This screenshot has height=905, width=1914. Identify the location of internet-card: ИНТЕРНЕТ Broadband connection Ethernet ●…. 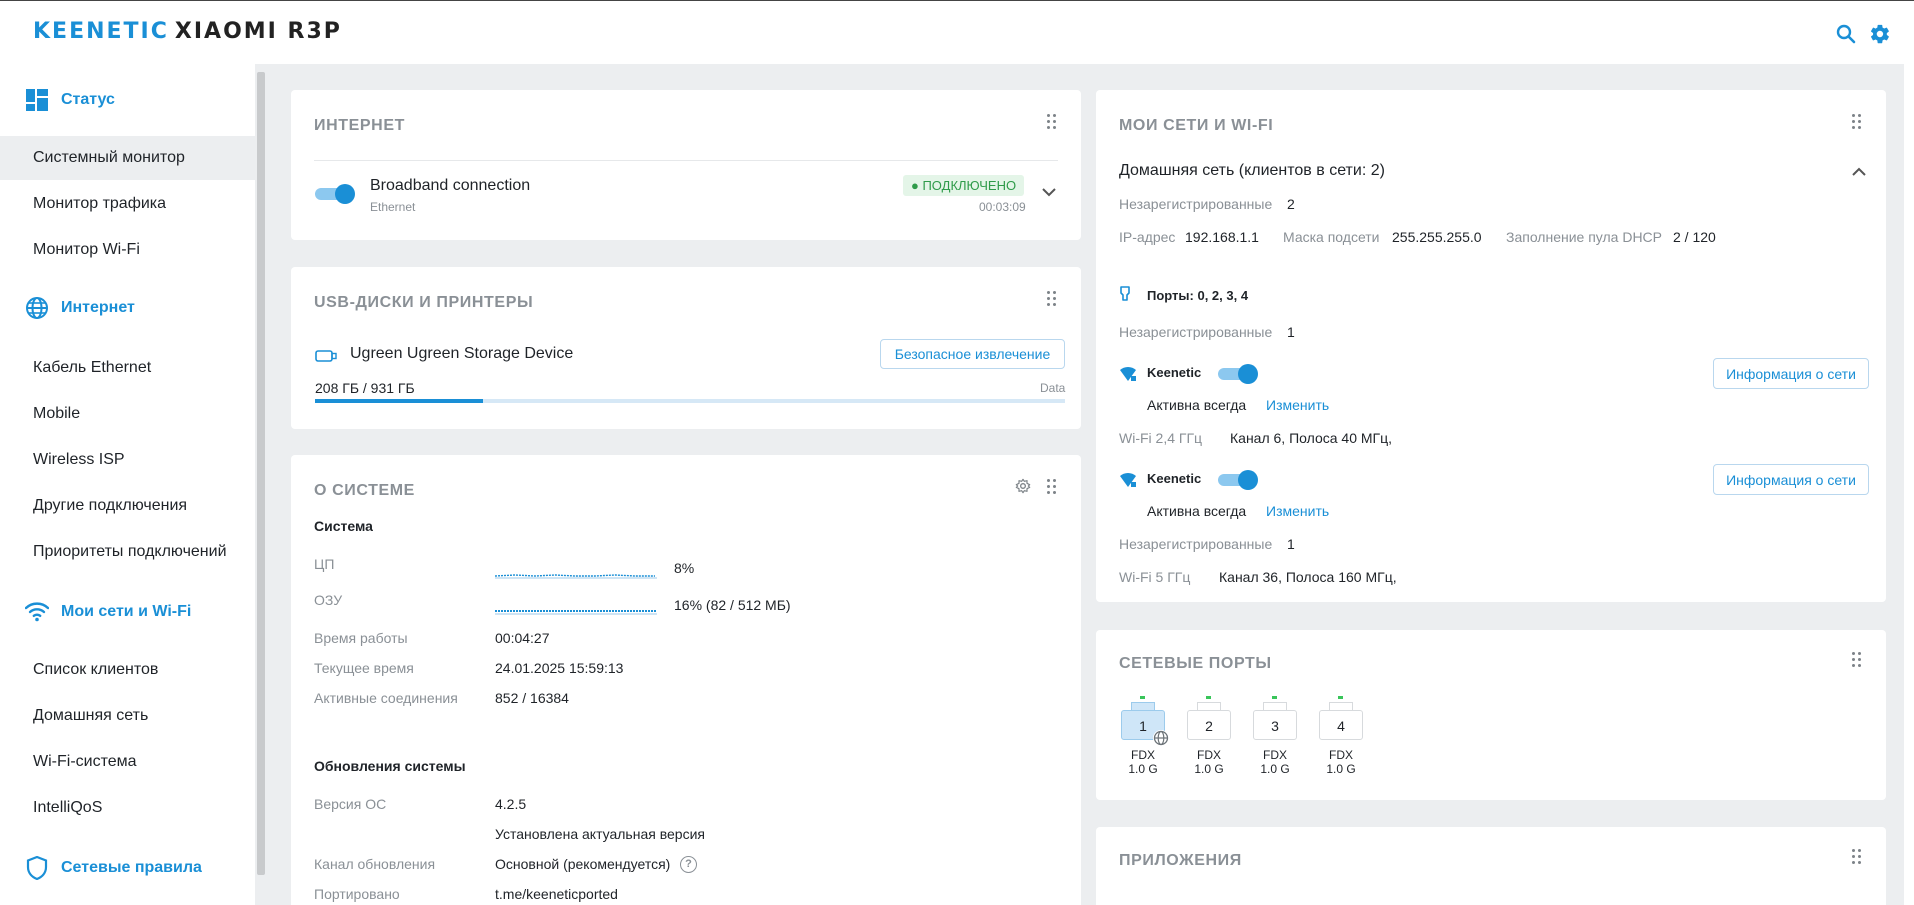
(686, 165).